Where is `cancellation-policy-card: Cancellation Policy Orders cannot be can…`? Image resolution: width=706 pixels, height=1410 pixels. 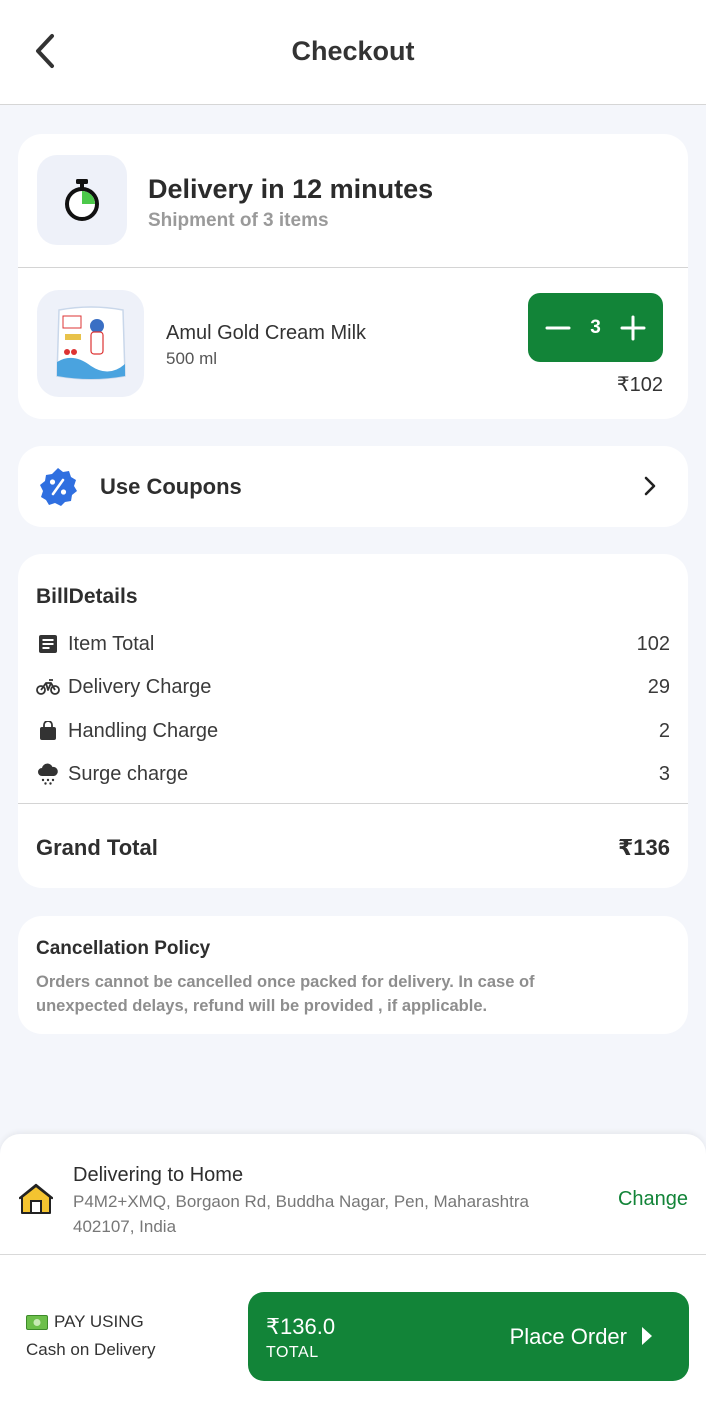 cancellation-policy-card: Cancellation Policy Orders cannot be can… is located at coordinates (353, 975).